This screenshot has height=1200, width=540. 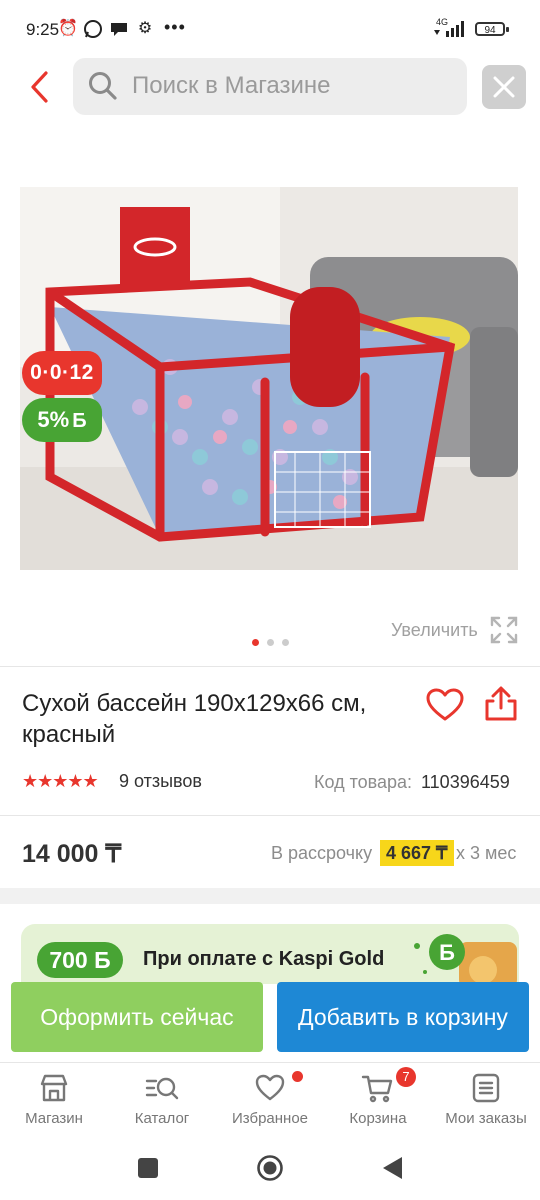 What do you see at coordinates (486, 1118) in the screenshot?
I see `nav-orders-label: Мои заказы` at bounding box center [486, 1118].